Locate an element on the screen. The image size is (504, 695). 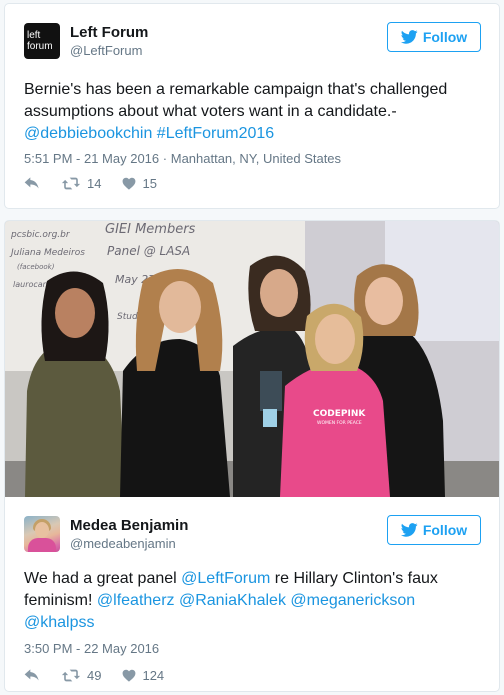
retweet-count: 14 is located at coordinates (94, 183).